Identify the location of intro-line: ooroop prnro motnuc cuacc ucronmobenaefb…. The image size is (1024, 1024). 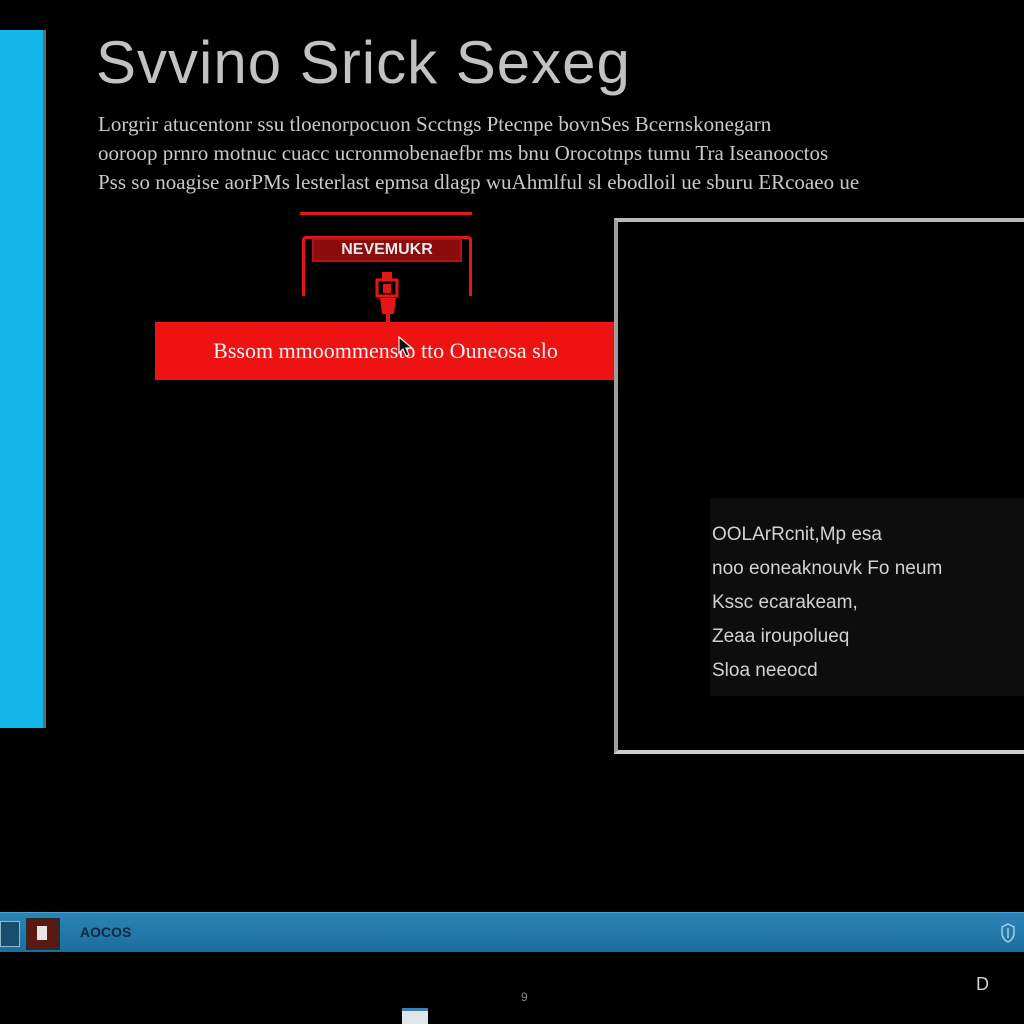
(463, 153).